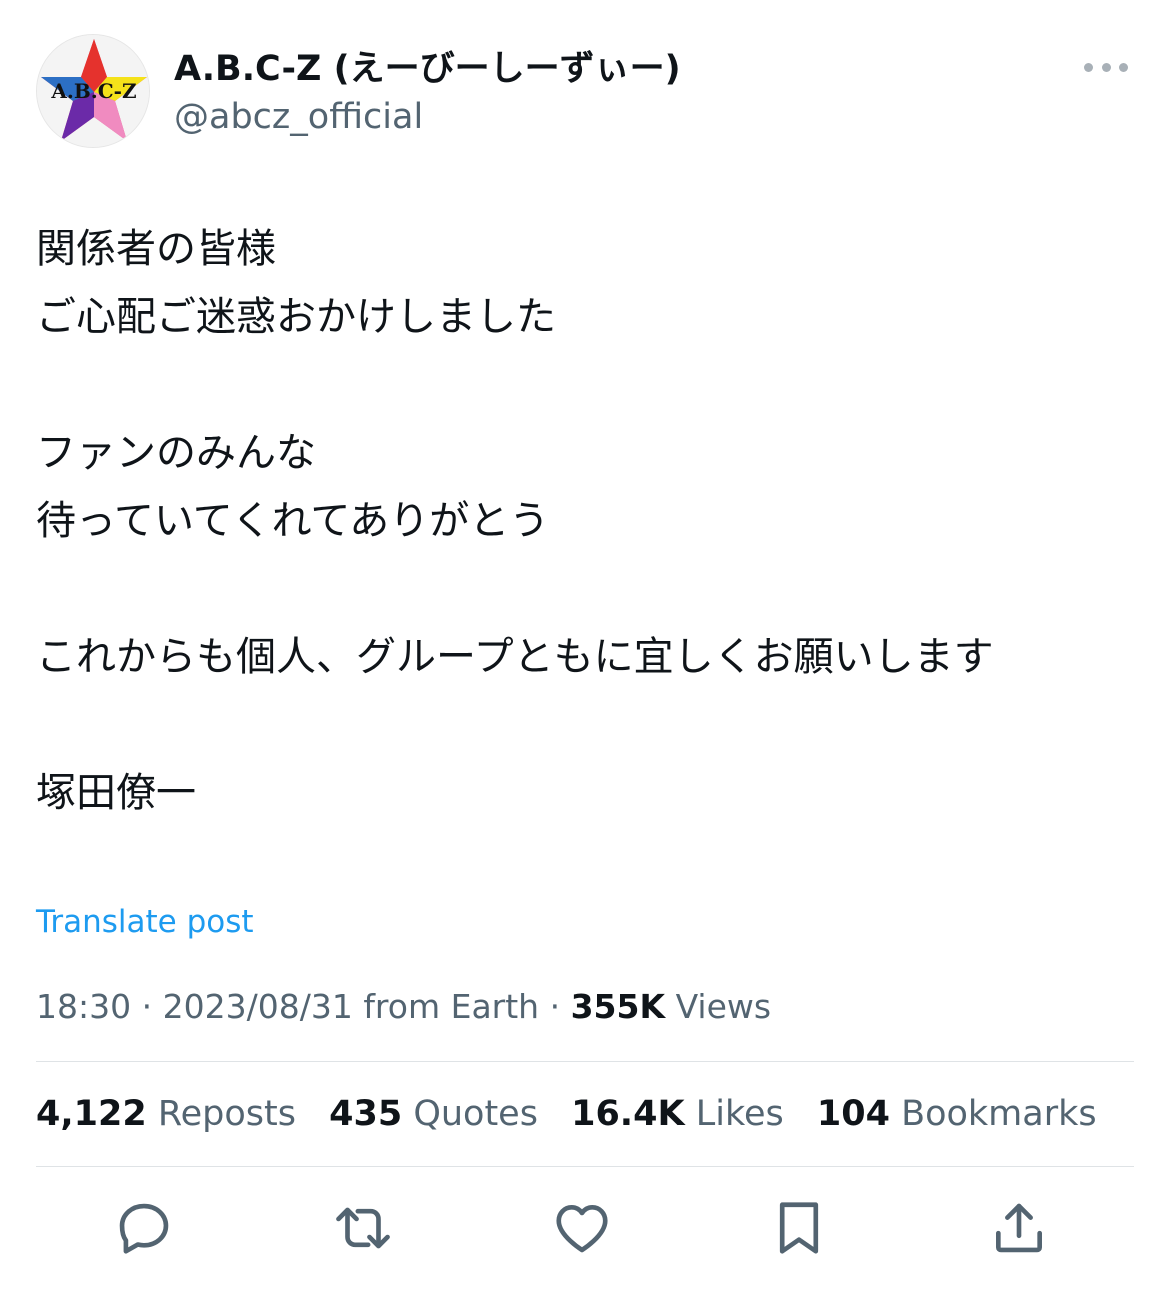 The width and height of the screenshot is (1170, 1295). Describe the element at coordinates (176, 453) in the screenshot. I see `post-line: ファンのみんな` at that location.